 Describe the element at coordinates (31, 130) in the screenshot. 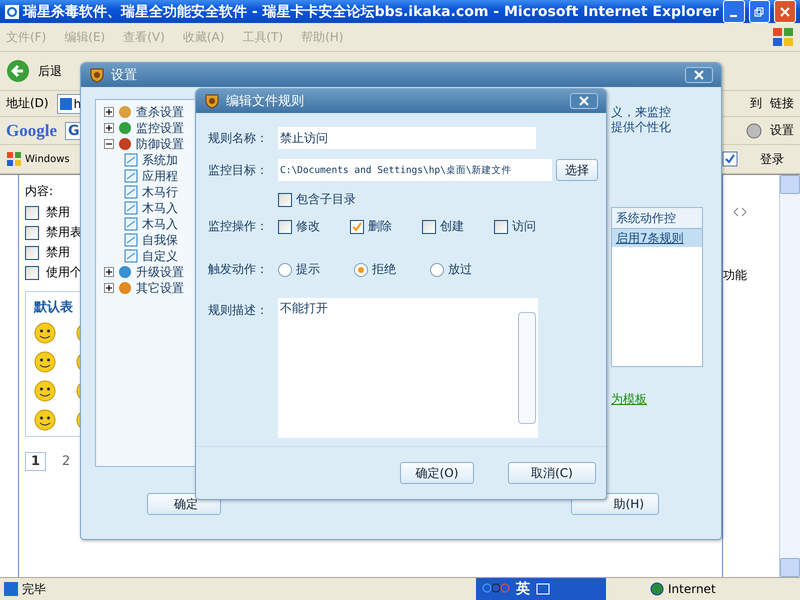

I see `google-logo: Google` at that location.